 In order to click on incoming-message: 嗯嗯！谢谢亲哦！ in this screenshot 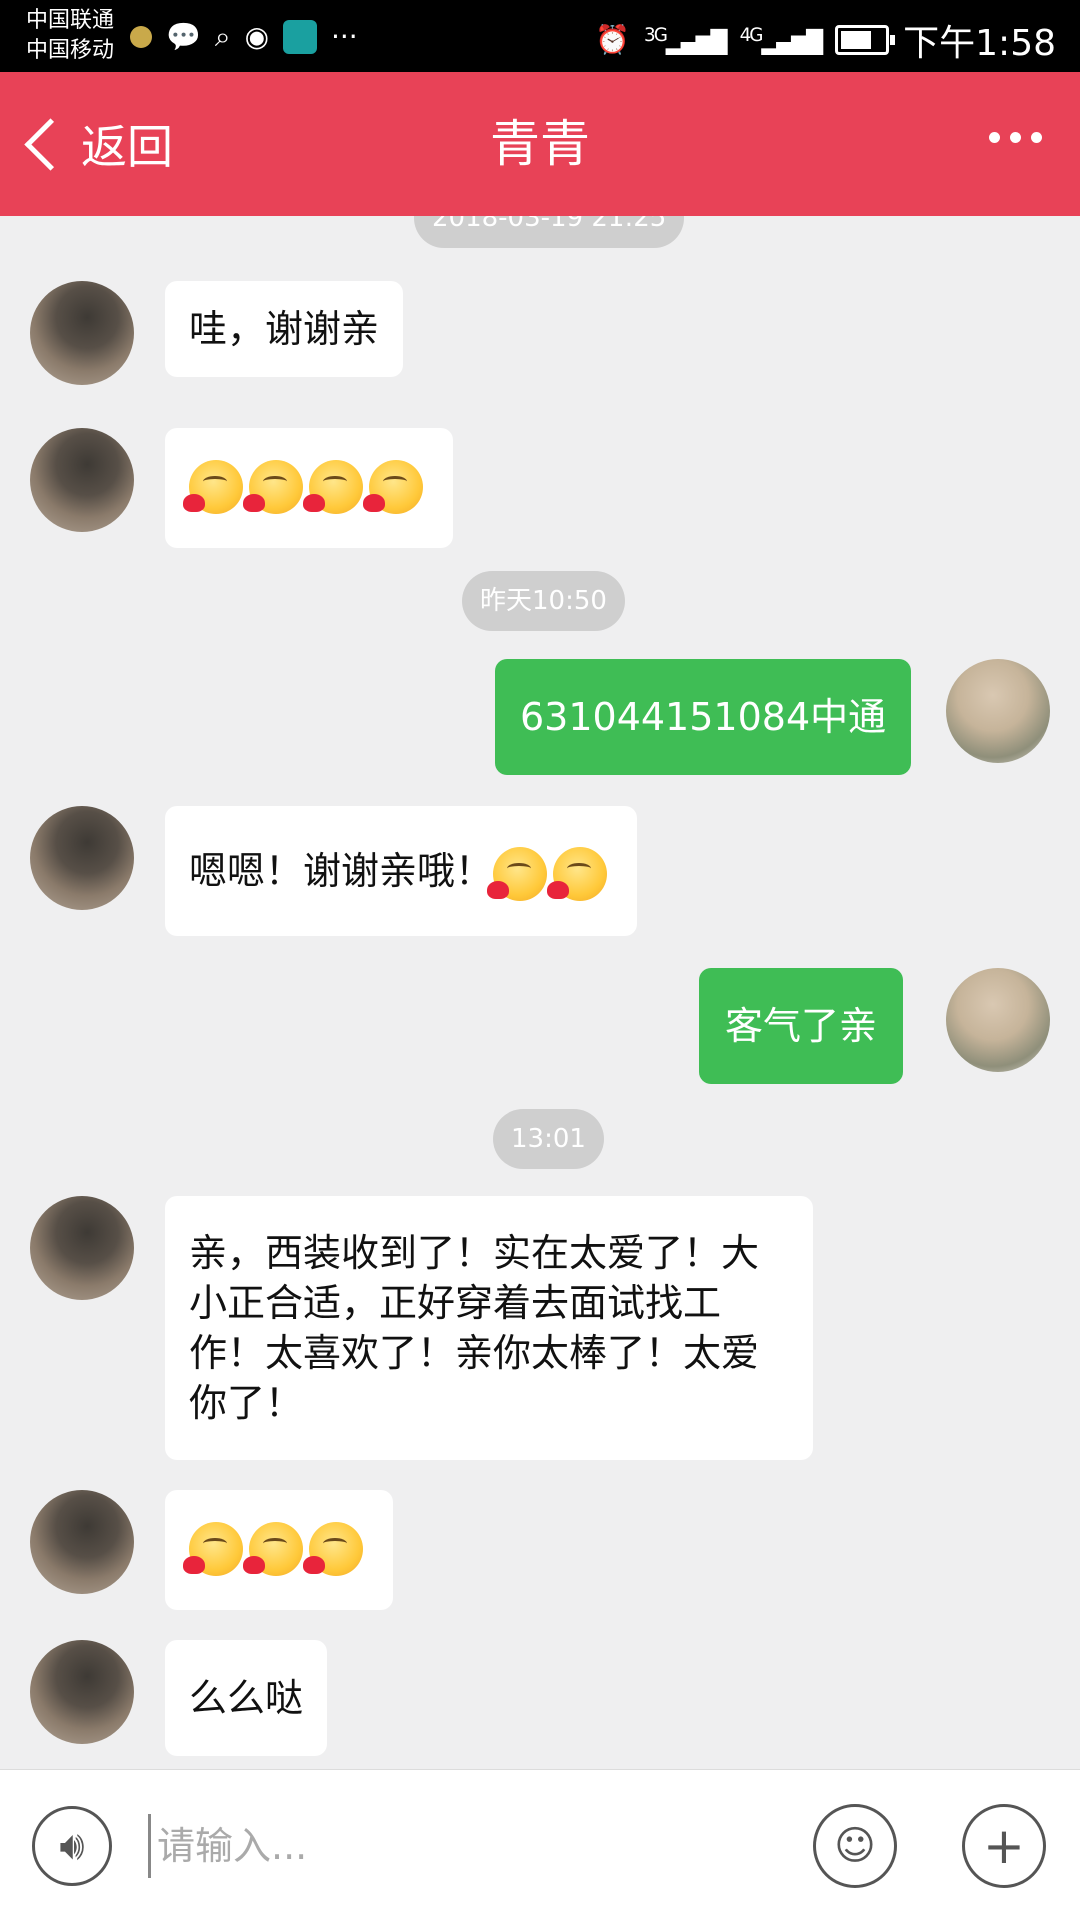, I will do `click(401, 871)`.